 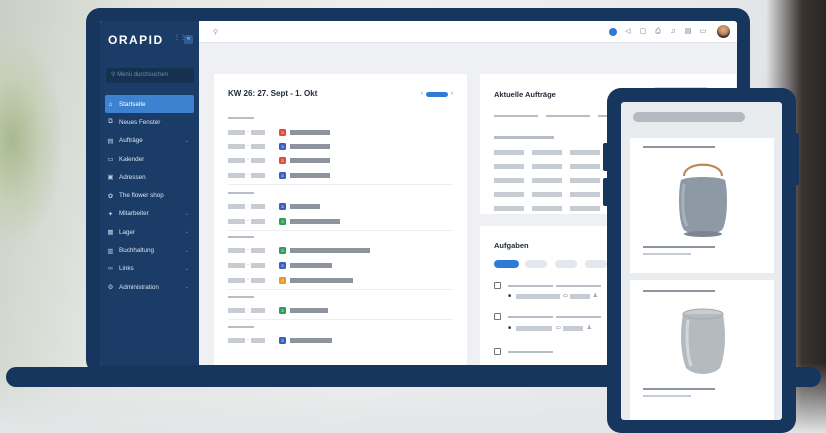 I want to click on employees-icon: ✦, so click(x=110, y=214).